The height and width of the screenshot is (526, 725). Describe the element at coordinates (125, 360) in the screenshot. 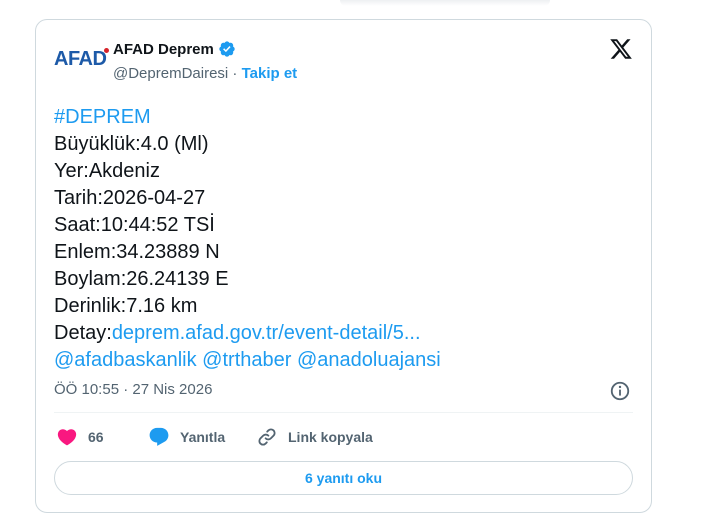

I see `mention-afadbaskanlik: @afadbaskanlik` at that location.